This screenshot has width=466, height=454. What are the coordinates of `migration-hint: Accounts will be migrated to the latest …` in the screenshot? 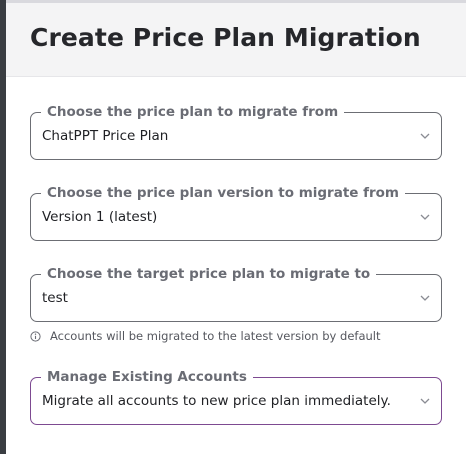 It's located at (205, 336).